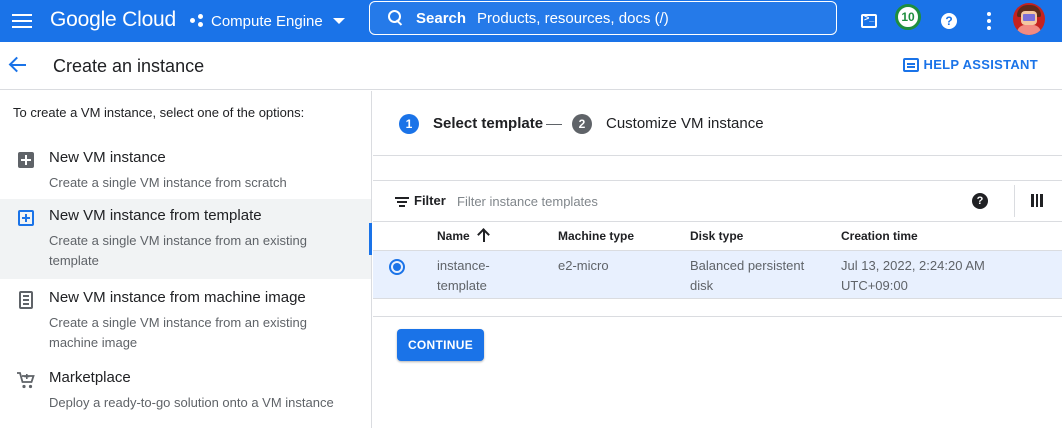 Image resolution: width=1062 pixels, height=428 pixels. I want to click on option-title: New VM instance, so click(107, 157).